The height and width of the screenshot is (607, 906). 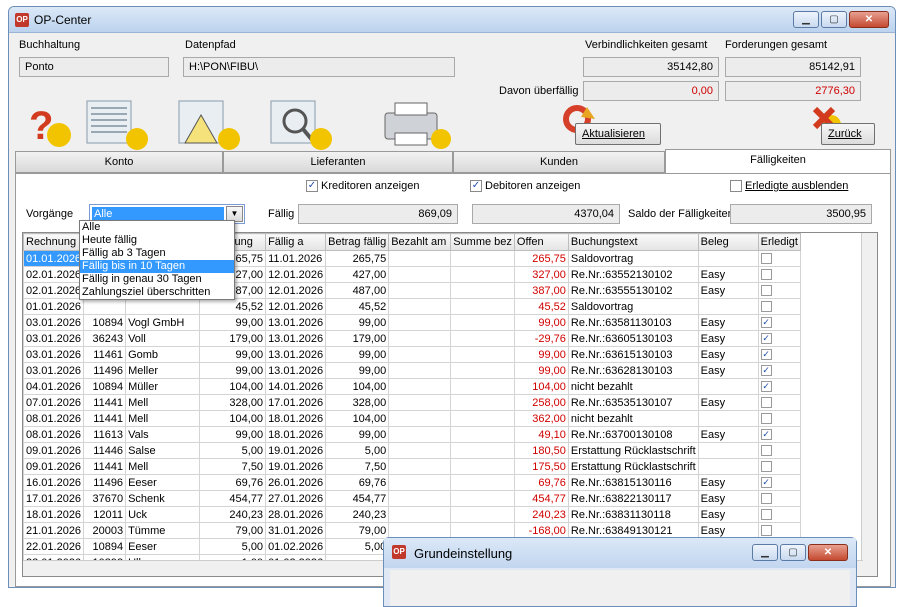 I want to click on close-button: ✕, so click(x=869, y=19).